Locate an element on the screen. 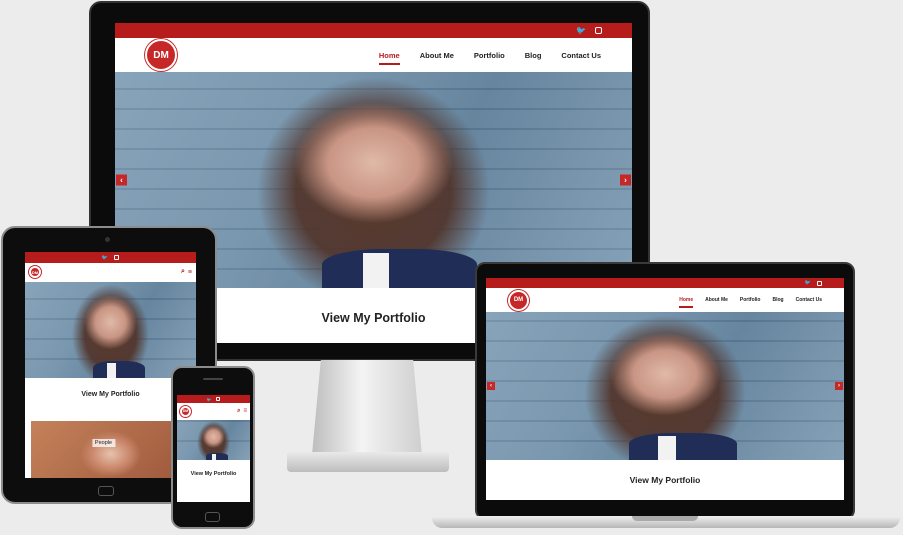 This screenshot has width=903, height=535. tablet-home-button is located at coordinates (106, 491).